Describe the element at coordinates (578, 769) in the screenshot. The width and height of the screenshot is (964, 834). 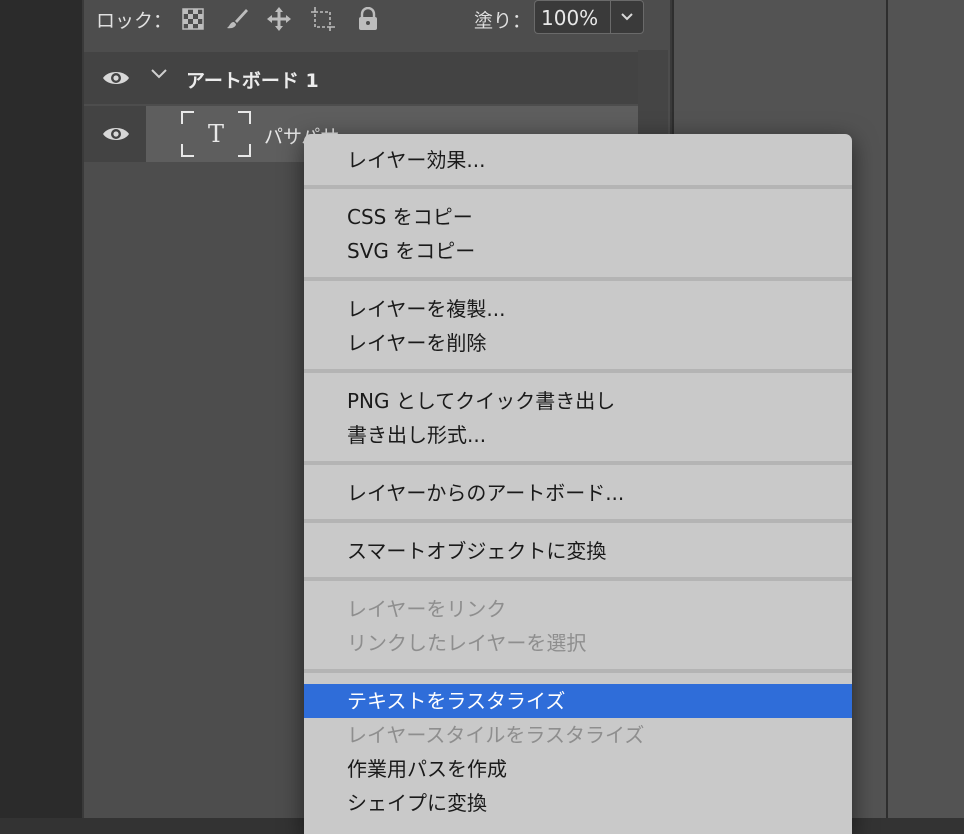
I see `menu-item-create-work-path: 作業用パスを作成` at that location.